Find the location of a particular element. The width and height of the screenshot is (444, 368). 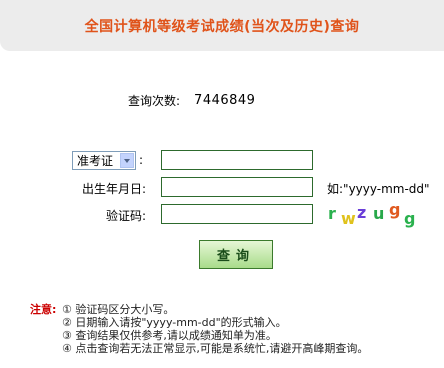

captcha-char: z is located at coordinates (362, 212).